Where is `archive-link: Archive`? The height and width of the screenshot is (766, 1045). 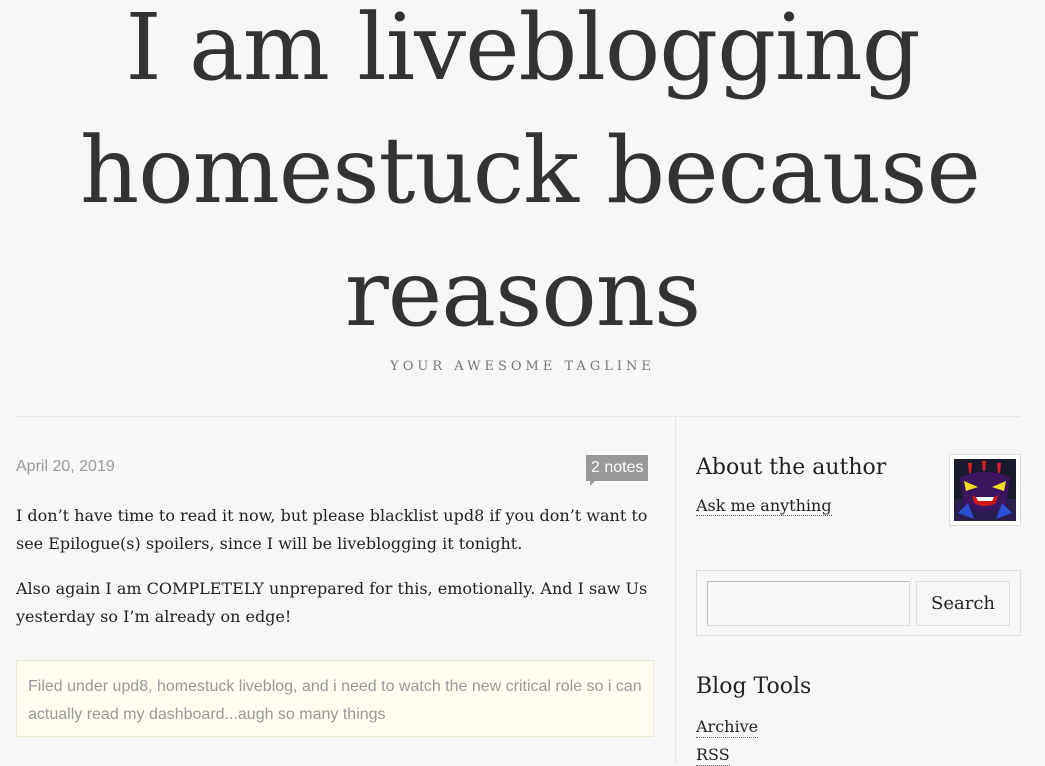 archive-link: Archive is located at coordinates (727, 727).